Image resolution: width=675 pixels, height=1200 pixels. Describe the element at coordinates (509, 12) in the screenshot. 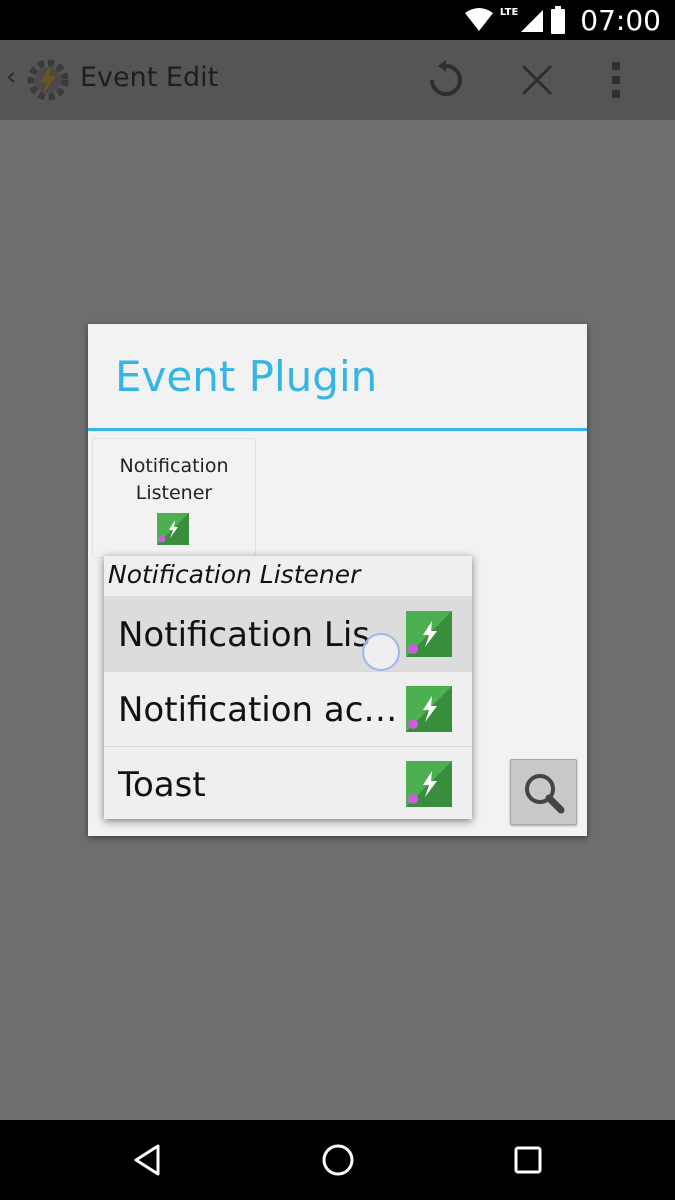

I see `network-type-label: LTE` at that location.